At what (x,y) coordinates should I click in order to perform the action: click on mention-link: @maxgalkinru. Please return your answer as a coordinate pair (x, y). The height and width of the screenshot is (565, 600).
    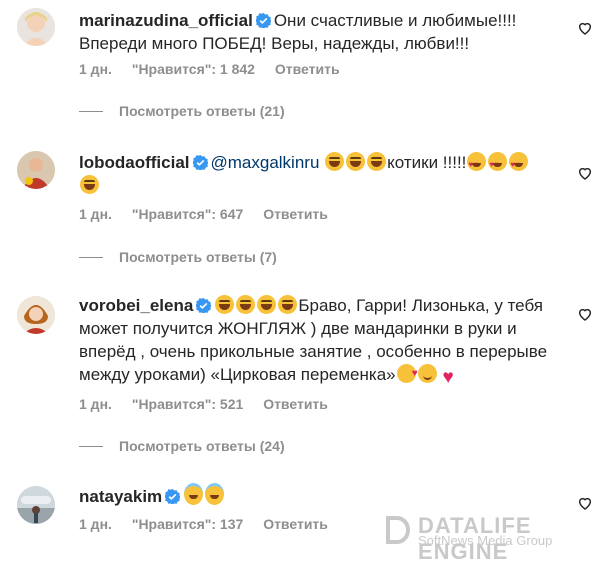
    Looking at the image, I should click on (265, 162).